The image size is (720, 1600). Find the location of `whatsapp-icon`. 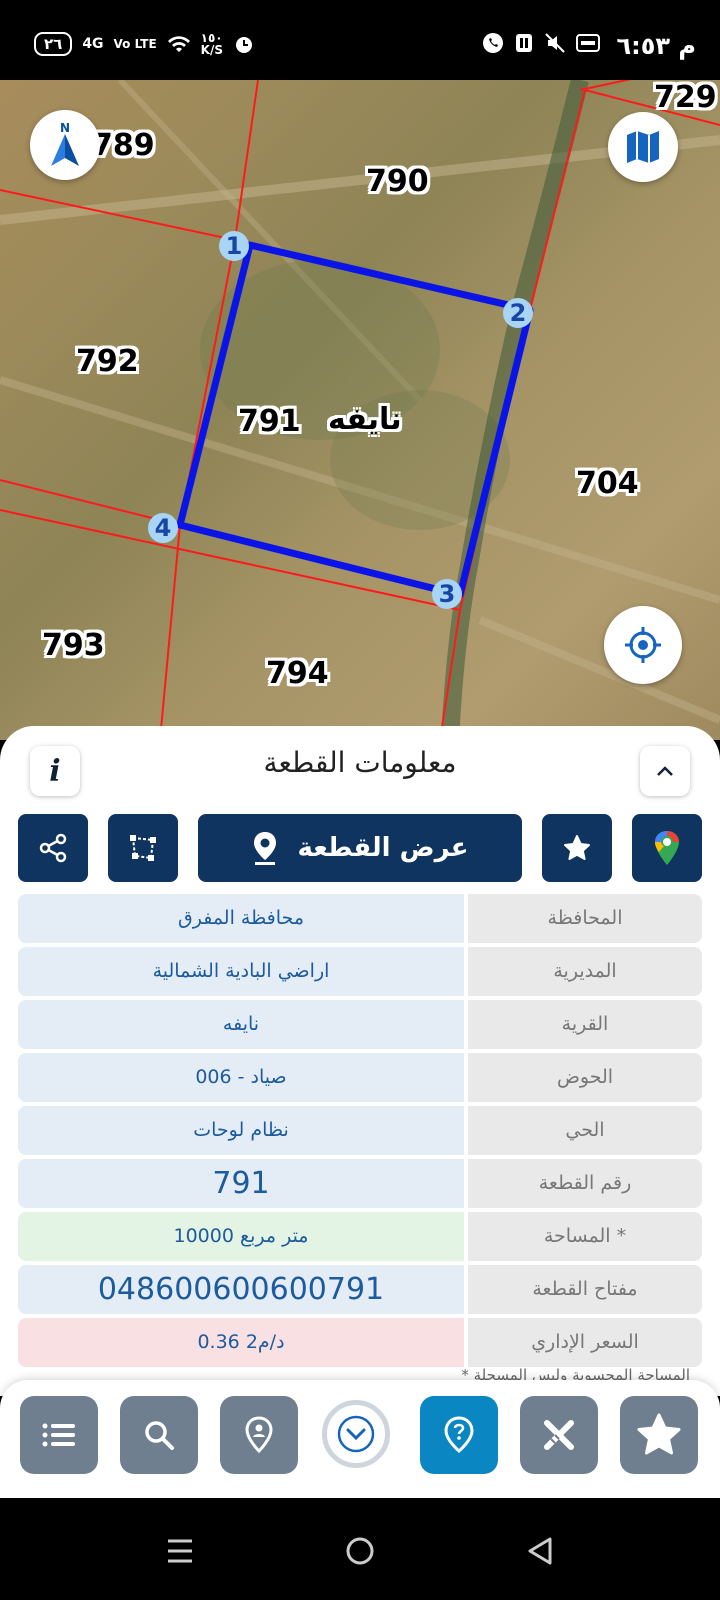

whatsapp-icon is located at coordinates (493, 43).